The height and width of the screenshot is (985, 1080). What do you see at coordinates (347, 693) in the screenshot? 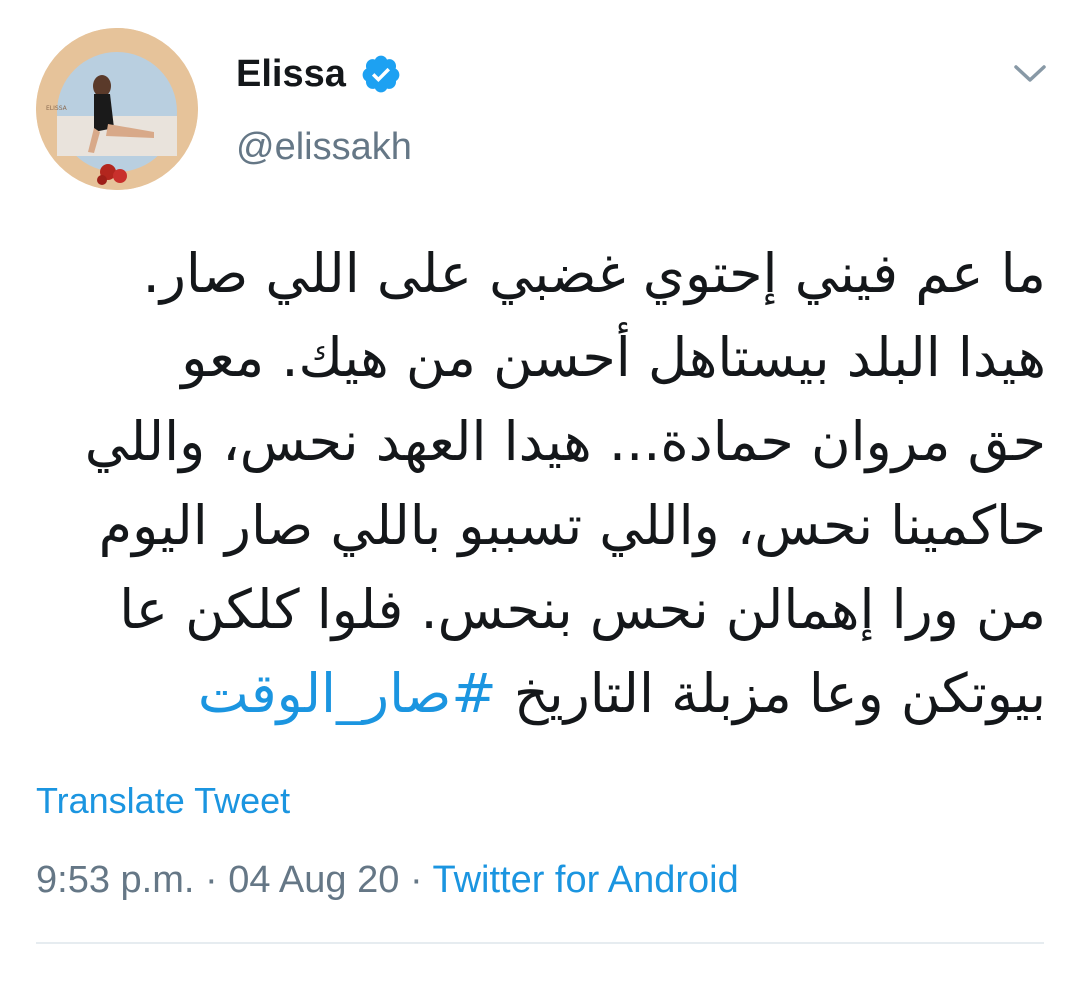
I see `hashtag-link: #صار_الوقت` at bounding box center [347, 693].